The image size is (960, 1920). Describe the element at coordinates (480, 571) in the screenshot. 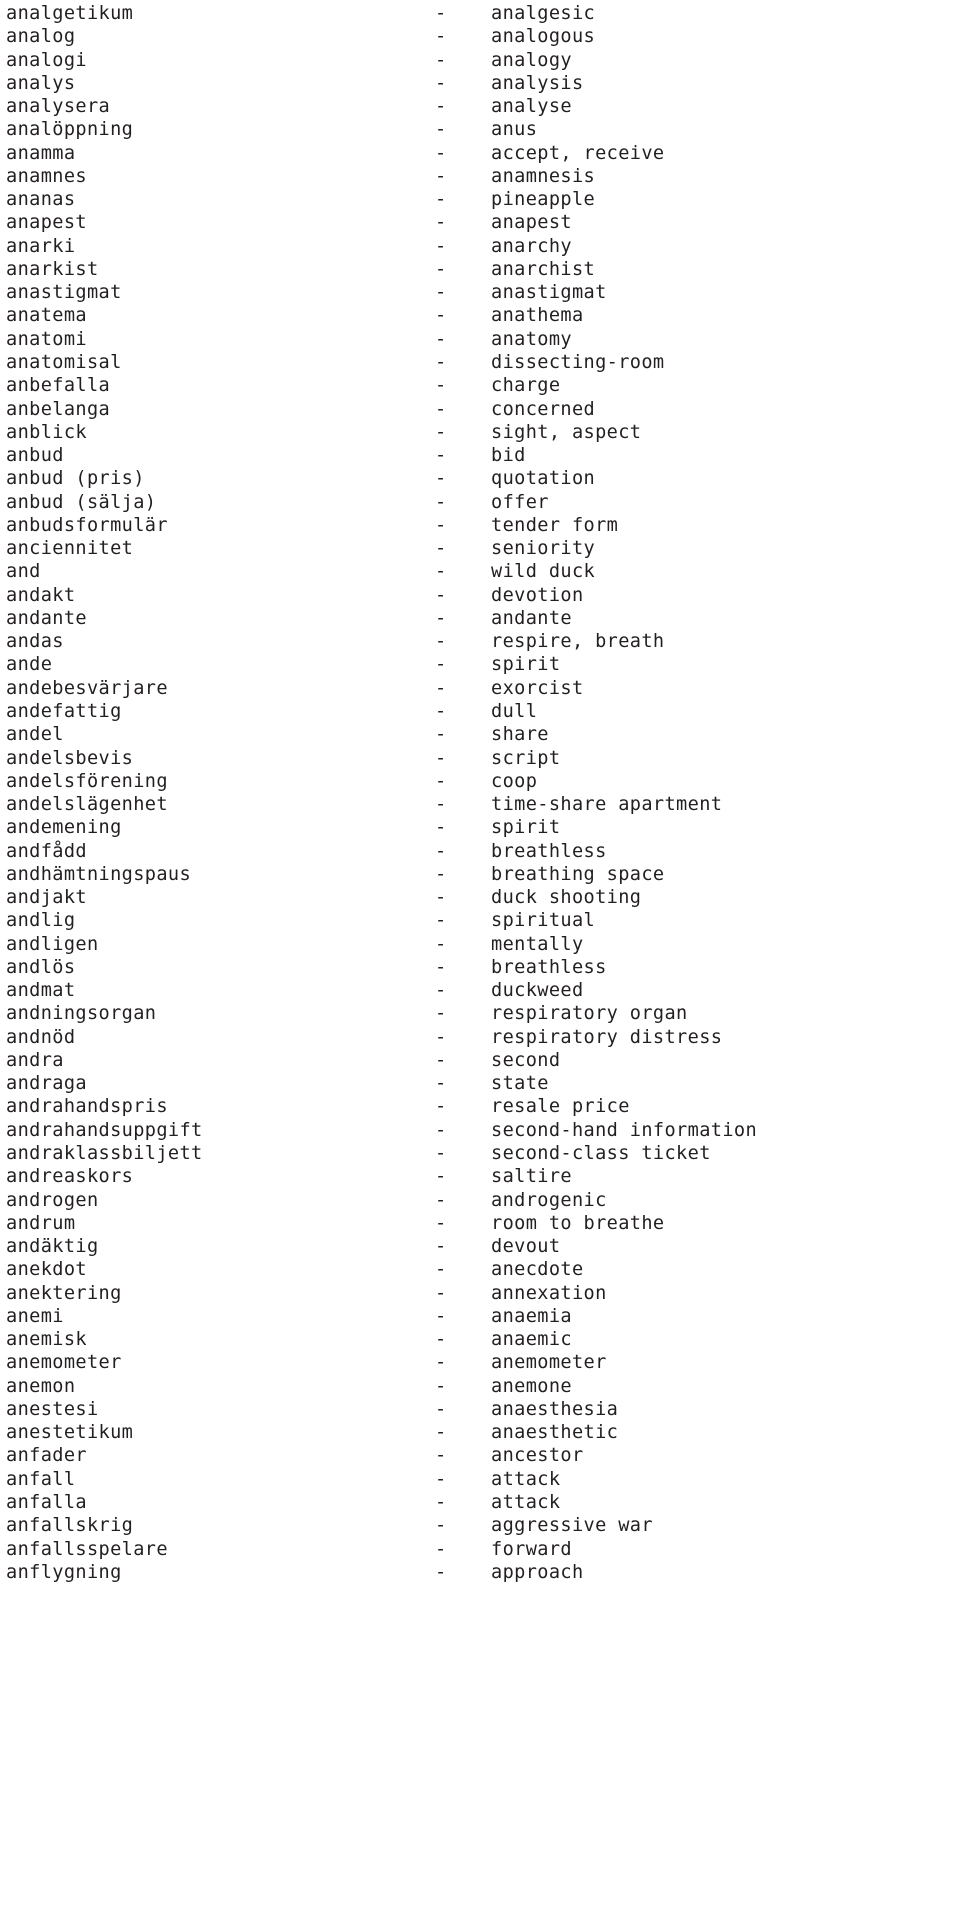

I see `dictionary-entry: and - wild duck` at that location.